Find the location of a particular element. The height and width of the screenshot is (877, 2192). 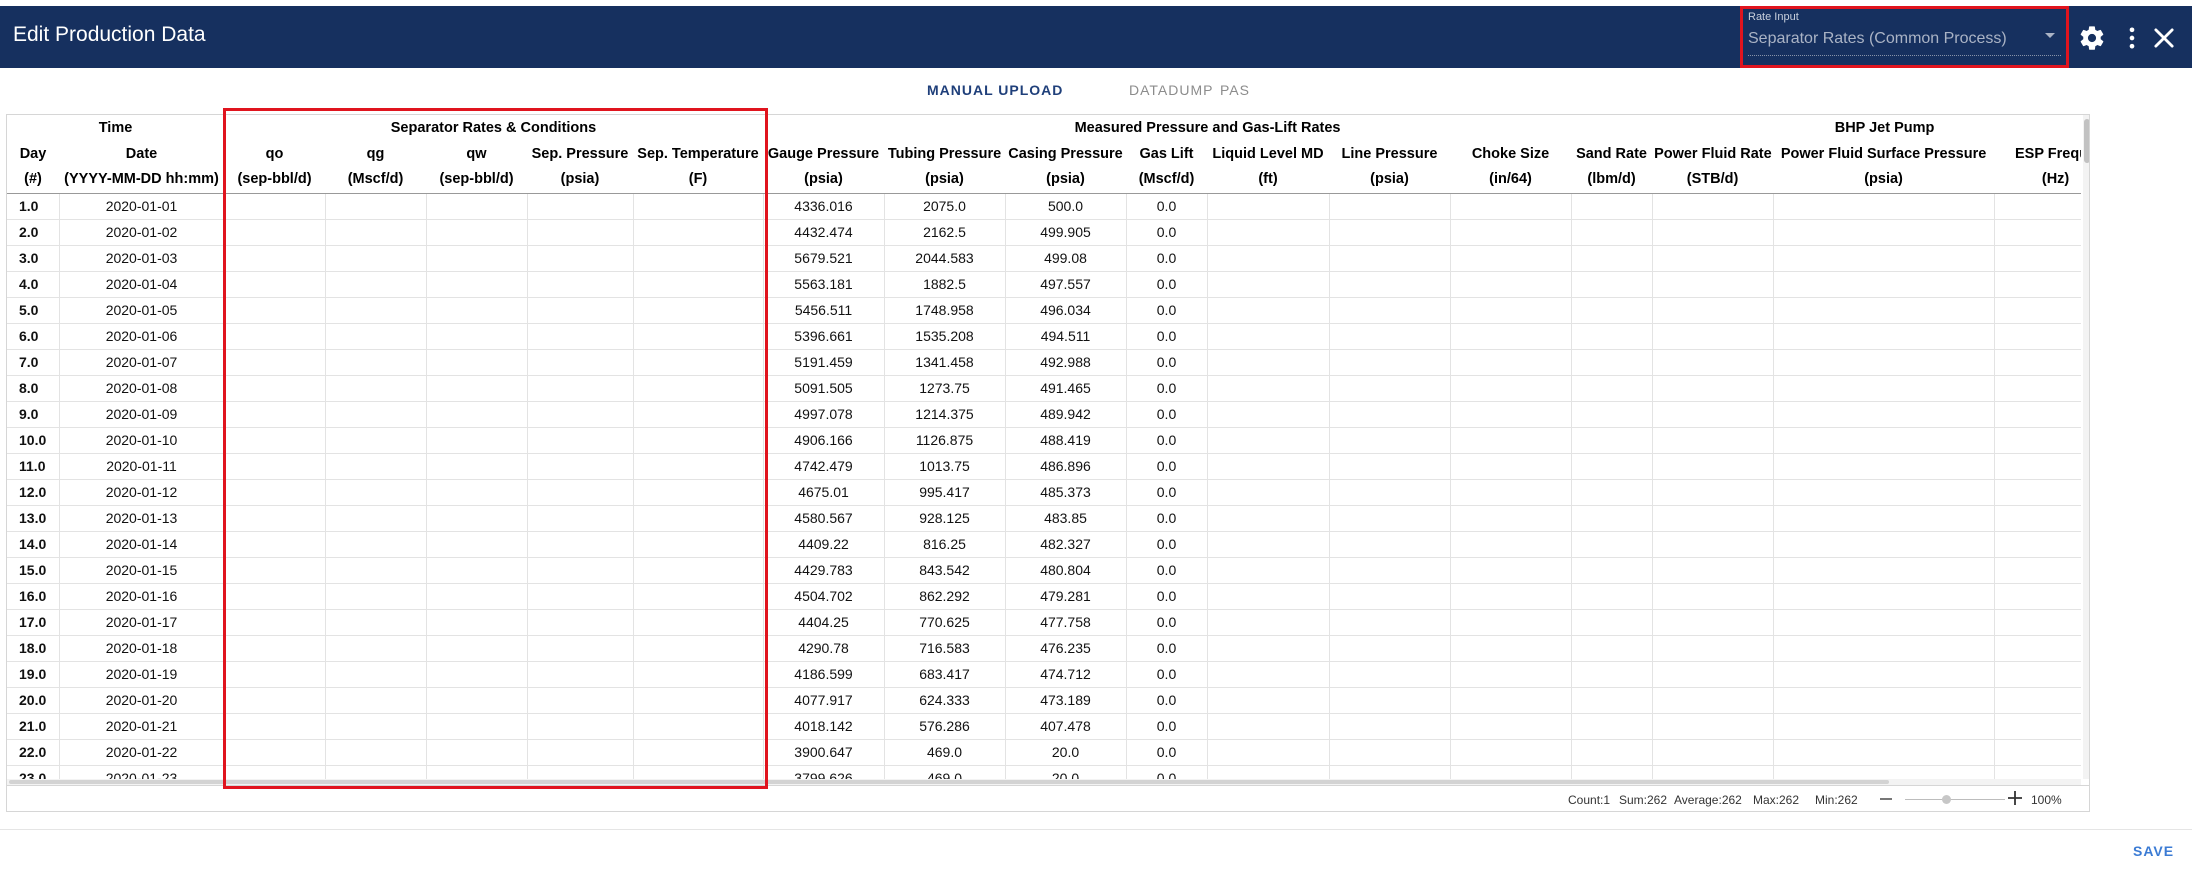

column-header: Line Pressure is located at coordinates (1389, 154).